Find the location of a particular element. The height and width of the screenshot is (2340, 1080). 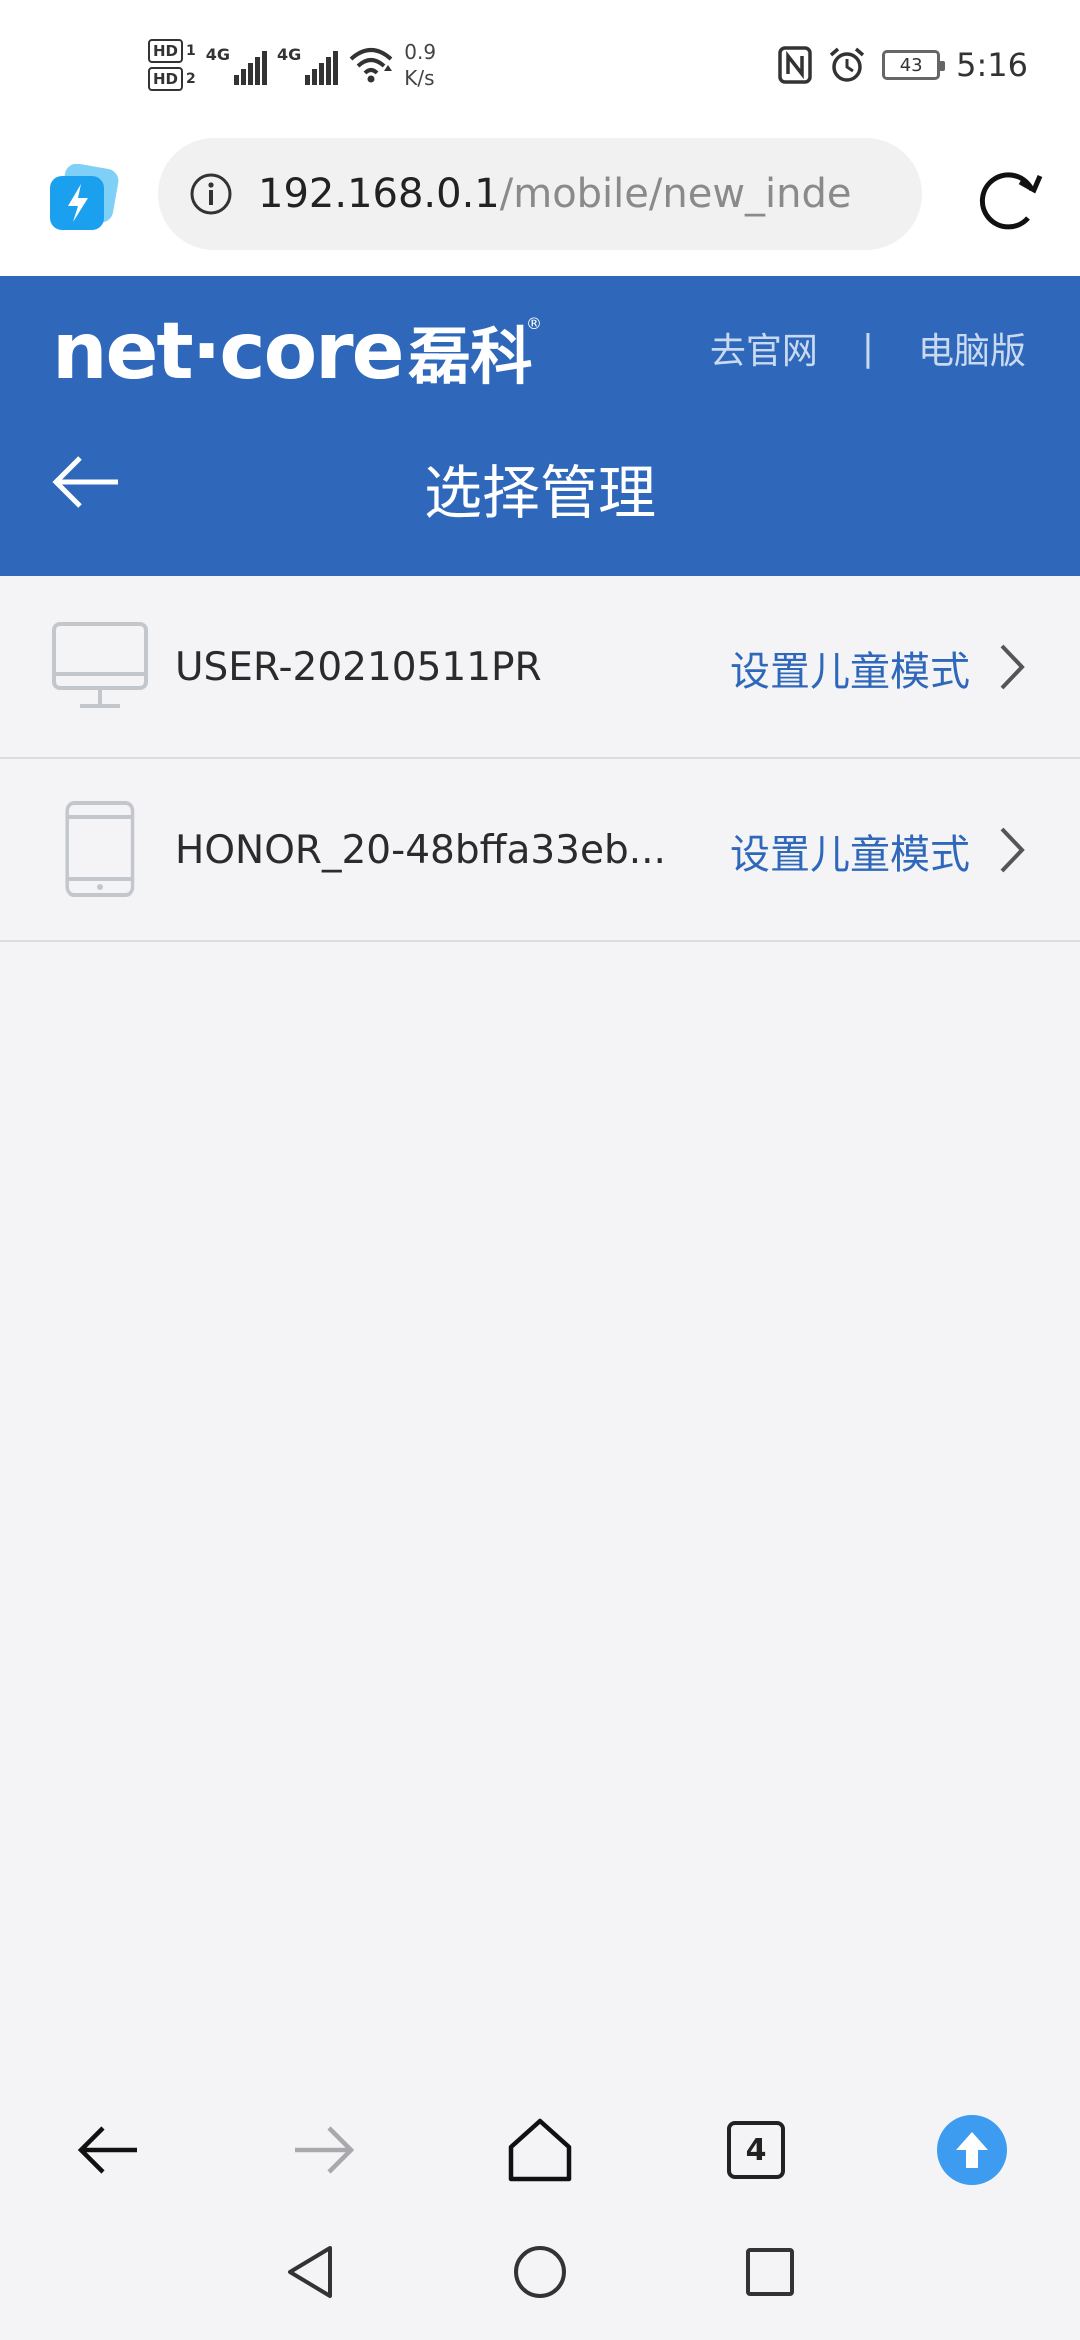

status-right: 43 5:16 is located at coordinates (903, 65).